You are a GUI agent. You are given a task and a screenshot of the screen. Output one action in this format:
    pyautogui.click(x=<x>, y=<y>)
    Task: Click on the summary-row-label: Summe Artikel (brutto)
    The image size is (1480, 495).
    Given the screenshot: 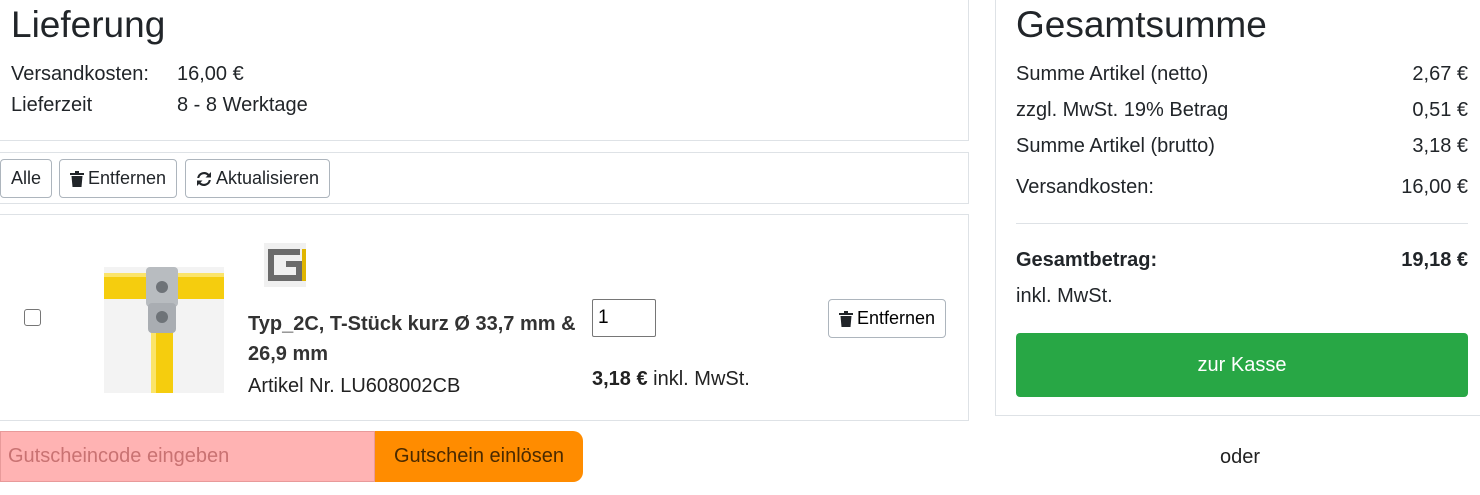 What is the action you would take?
    pyautogui.click(x=1115, y=146)
    